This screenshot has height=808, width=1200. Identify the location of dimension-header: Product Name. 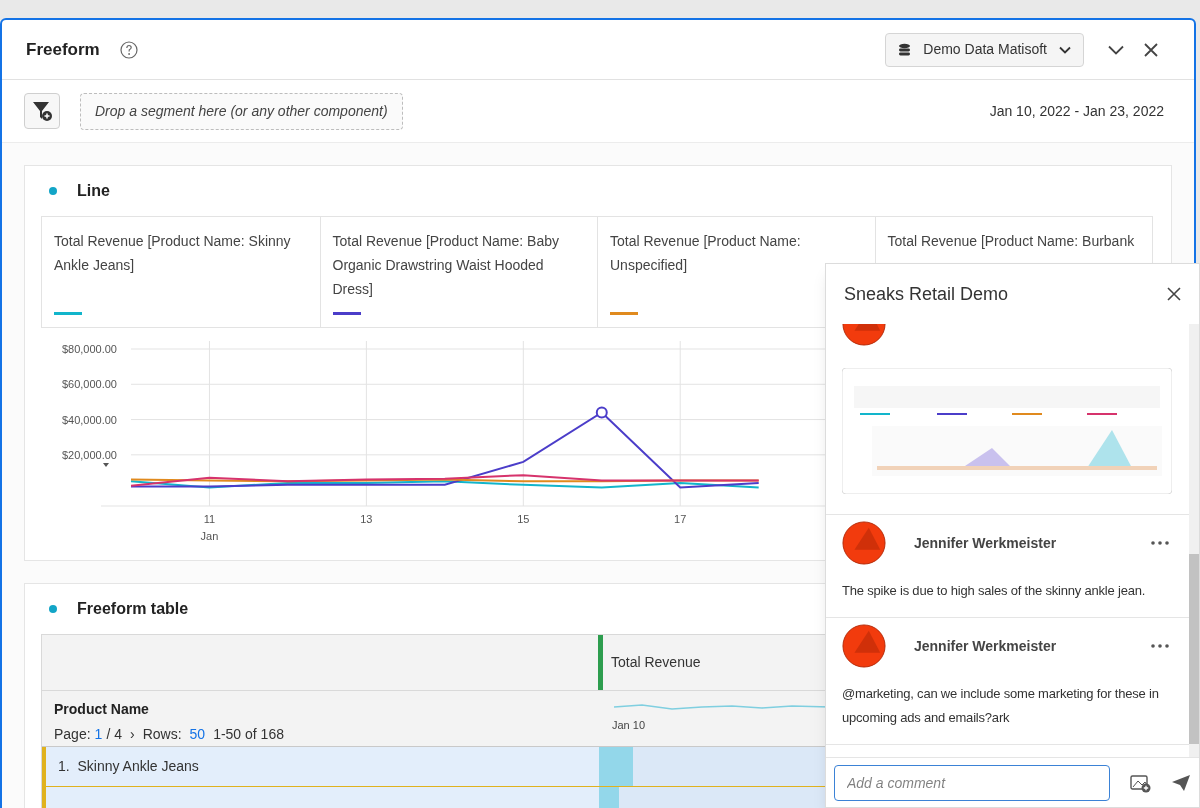
(102, 709).